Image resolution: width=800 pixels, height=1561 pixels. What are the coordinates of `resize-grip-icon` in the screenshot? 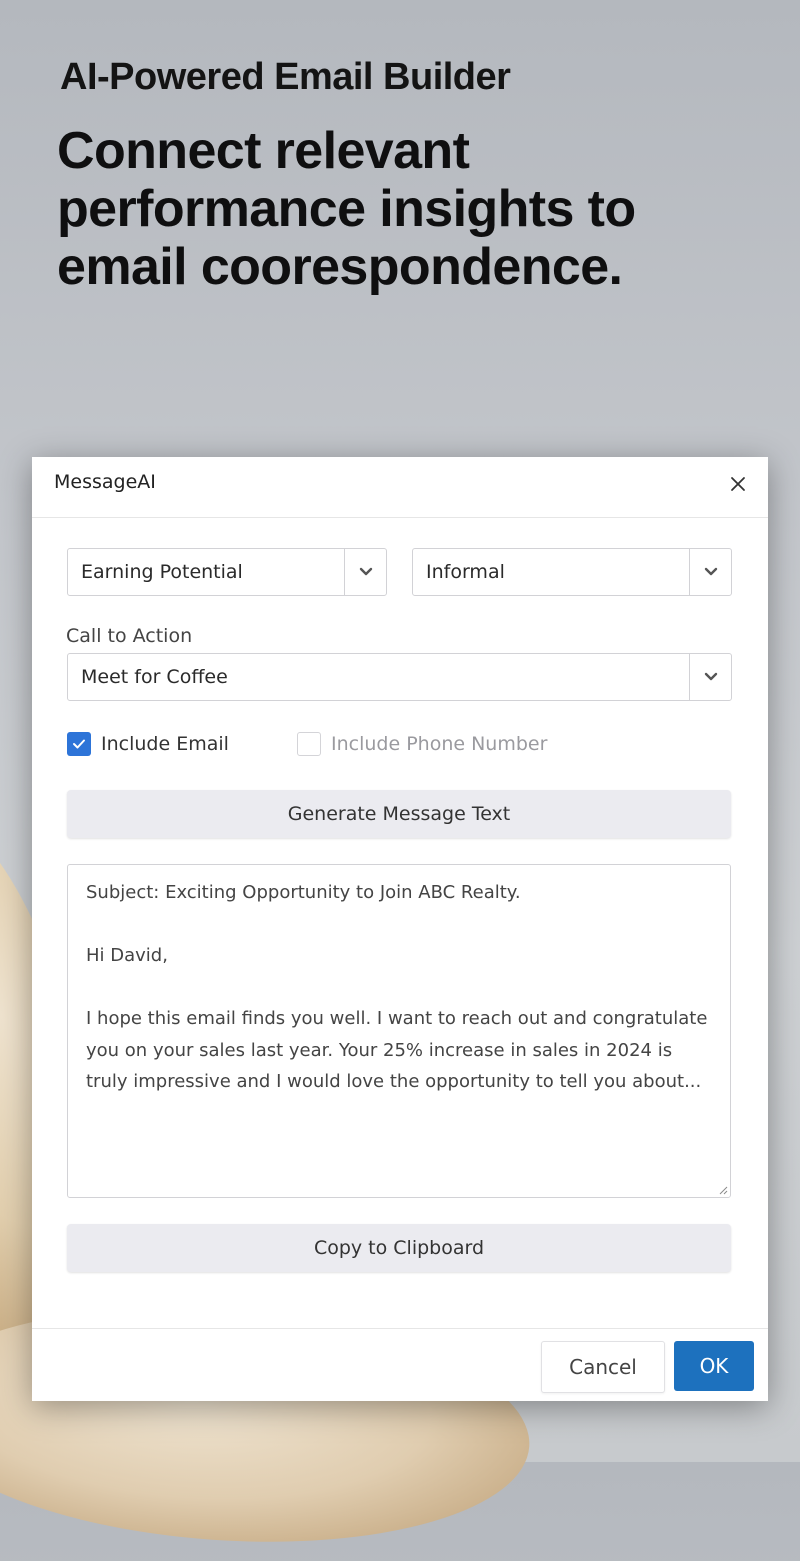 It's located at (723, 1190).